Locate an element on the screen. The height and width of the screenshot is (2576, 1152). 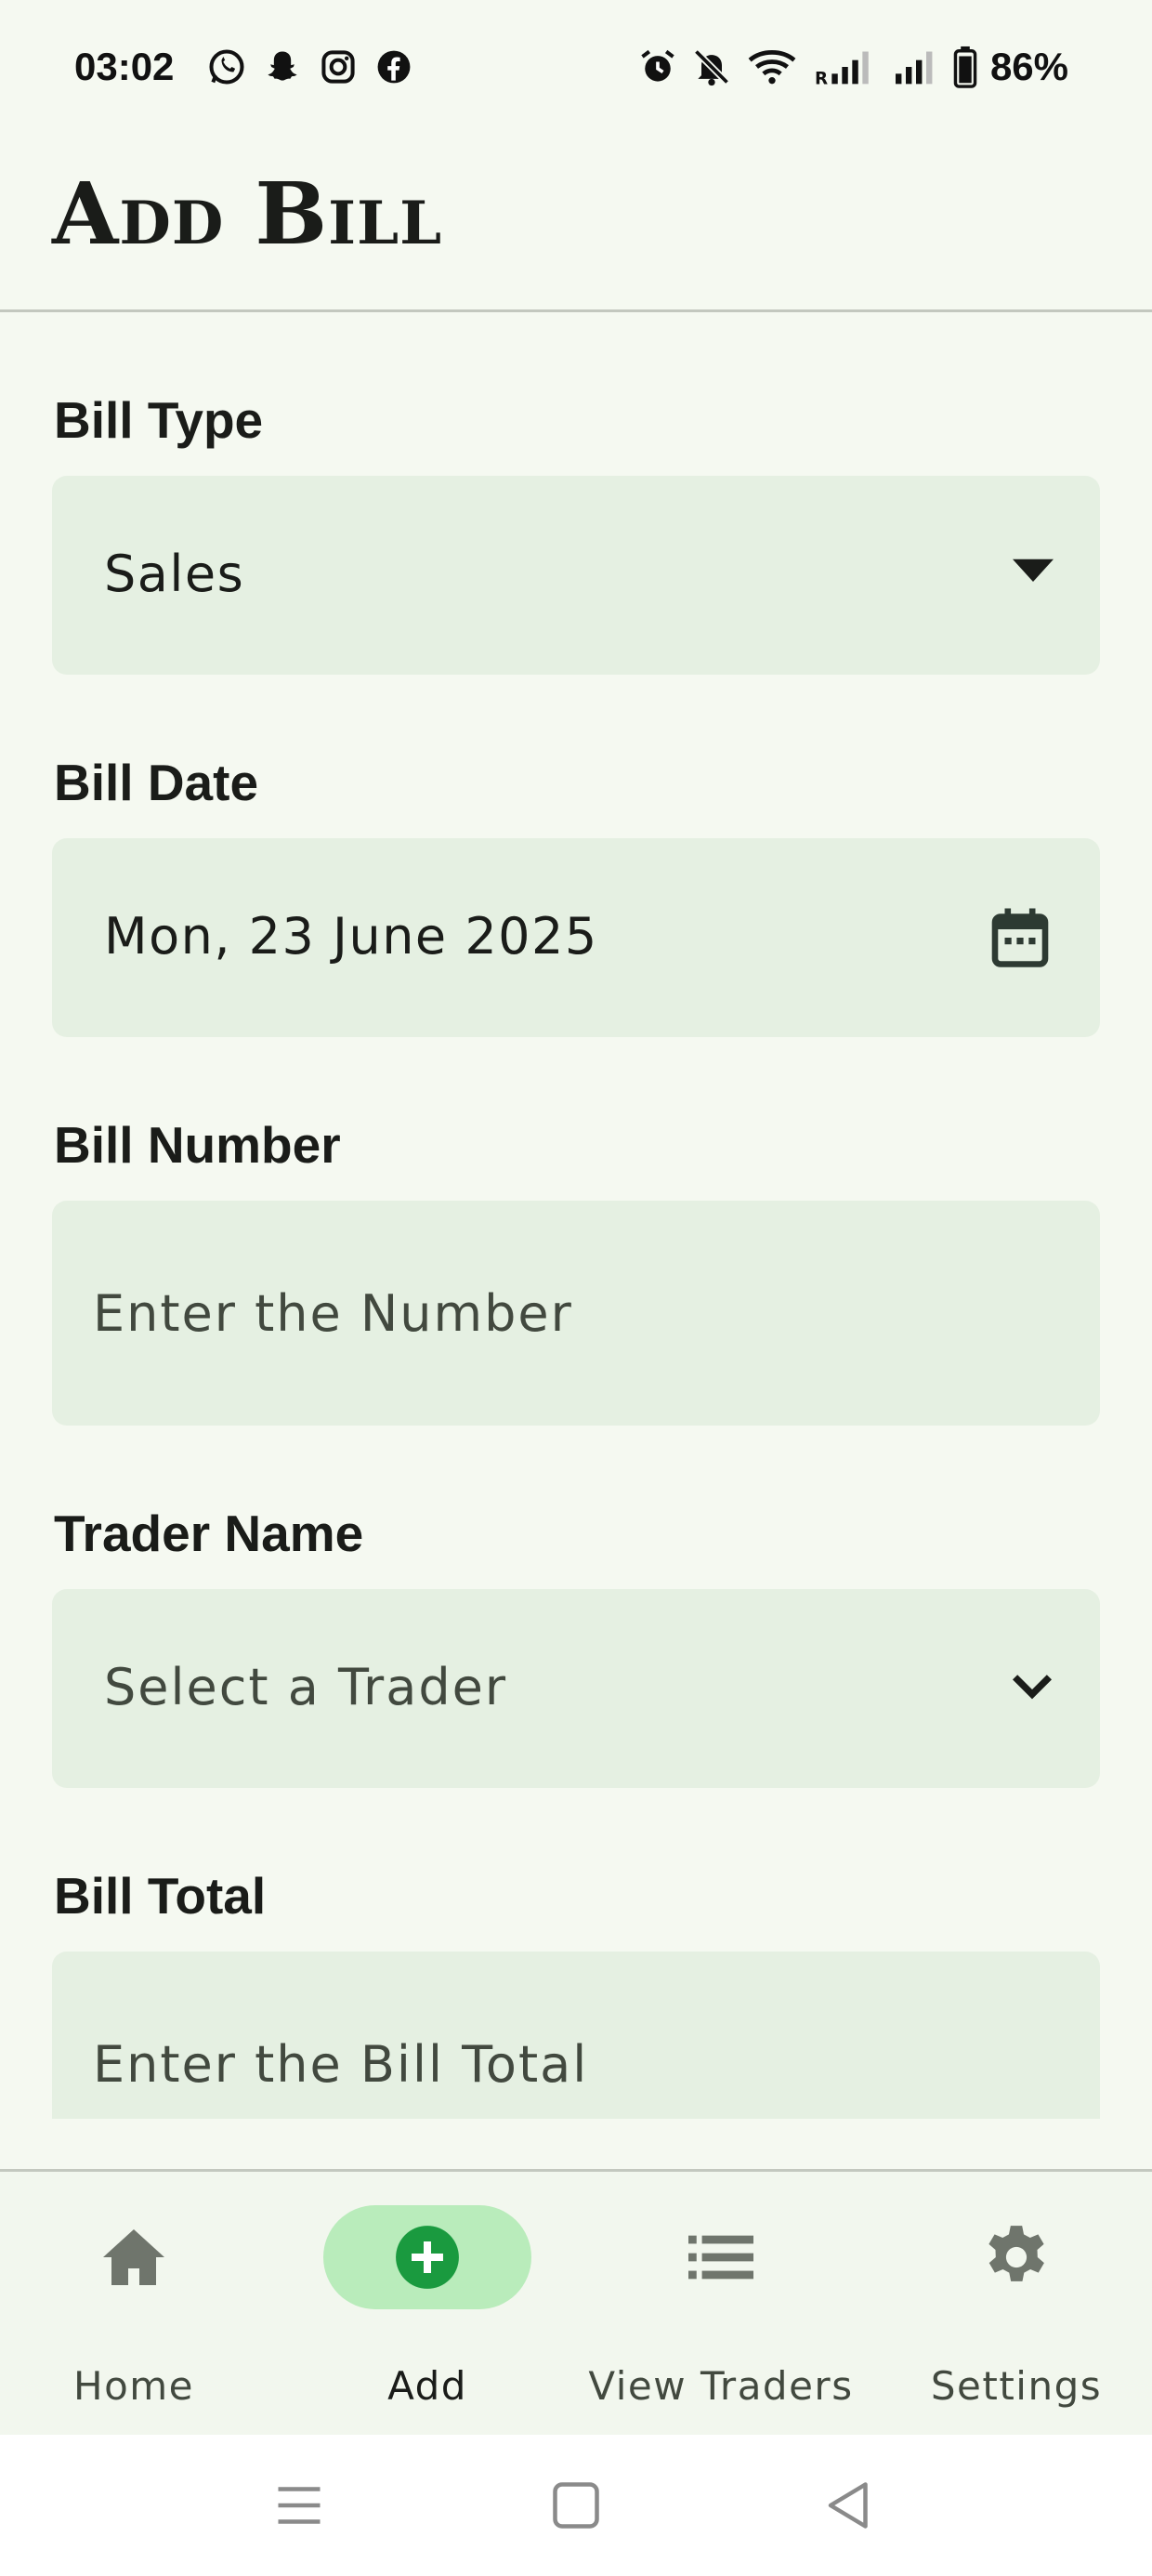
list-icon is located at coordinates (720, 2257).